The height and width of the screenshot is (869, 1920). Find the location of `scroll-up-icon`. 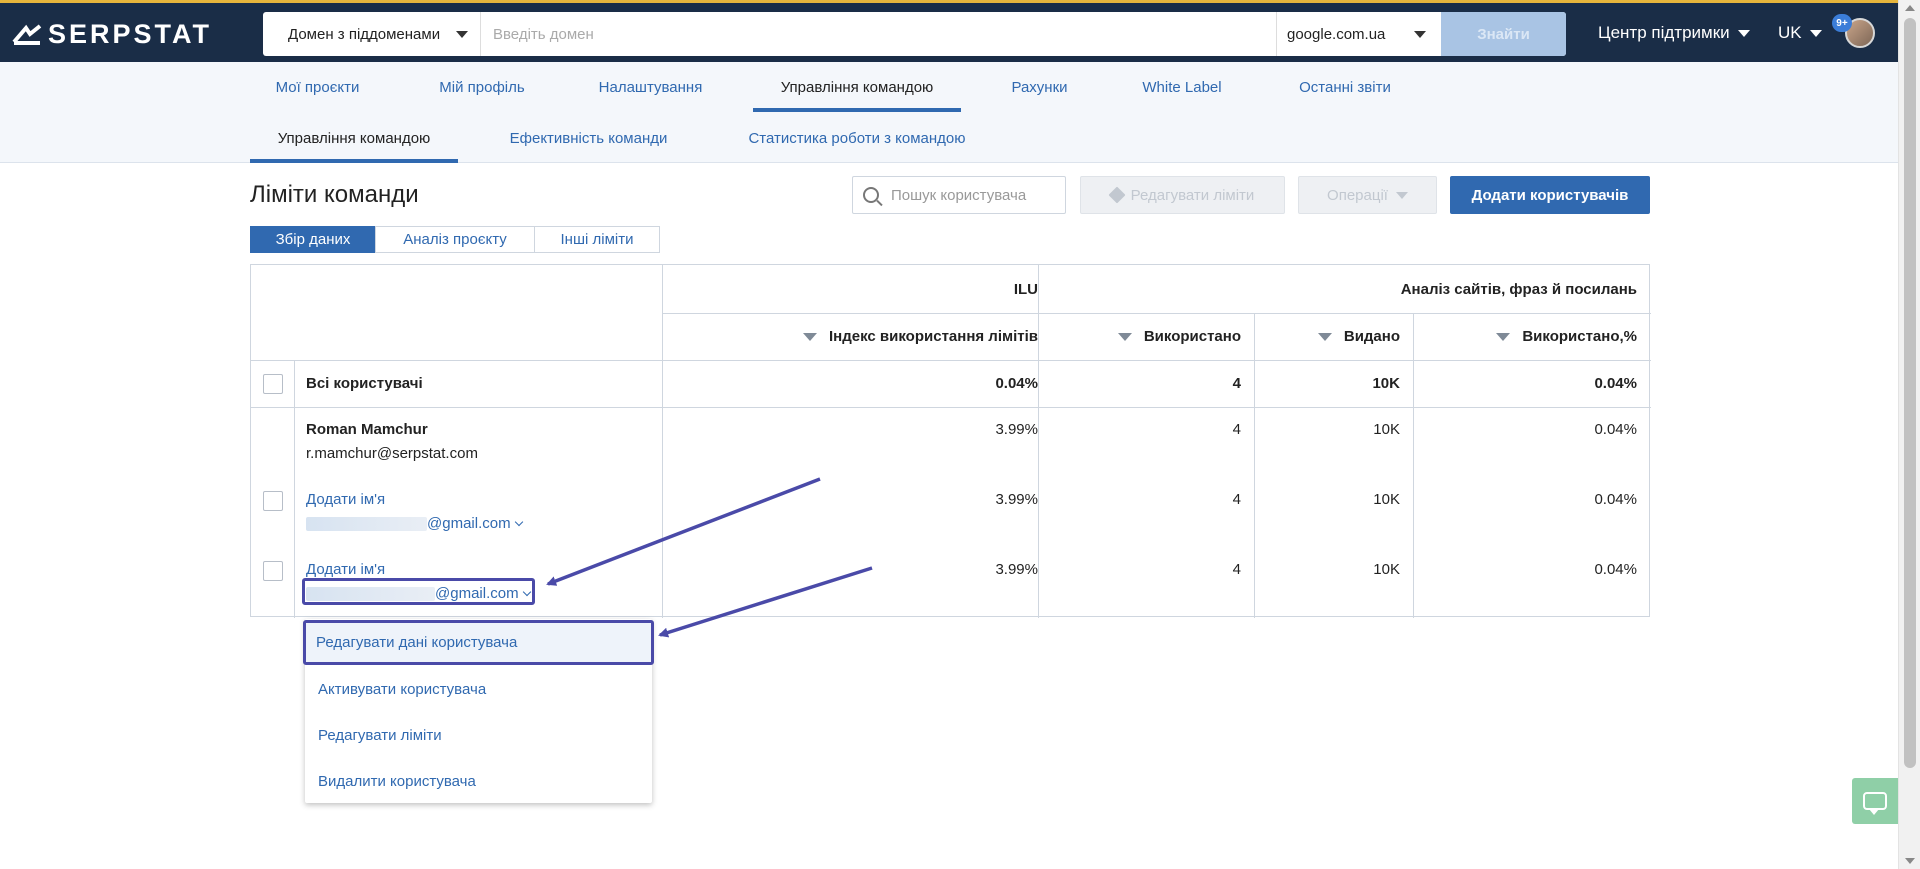

scroll-up-icon is located at coordinates (1910, 8).